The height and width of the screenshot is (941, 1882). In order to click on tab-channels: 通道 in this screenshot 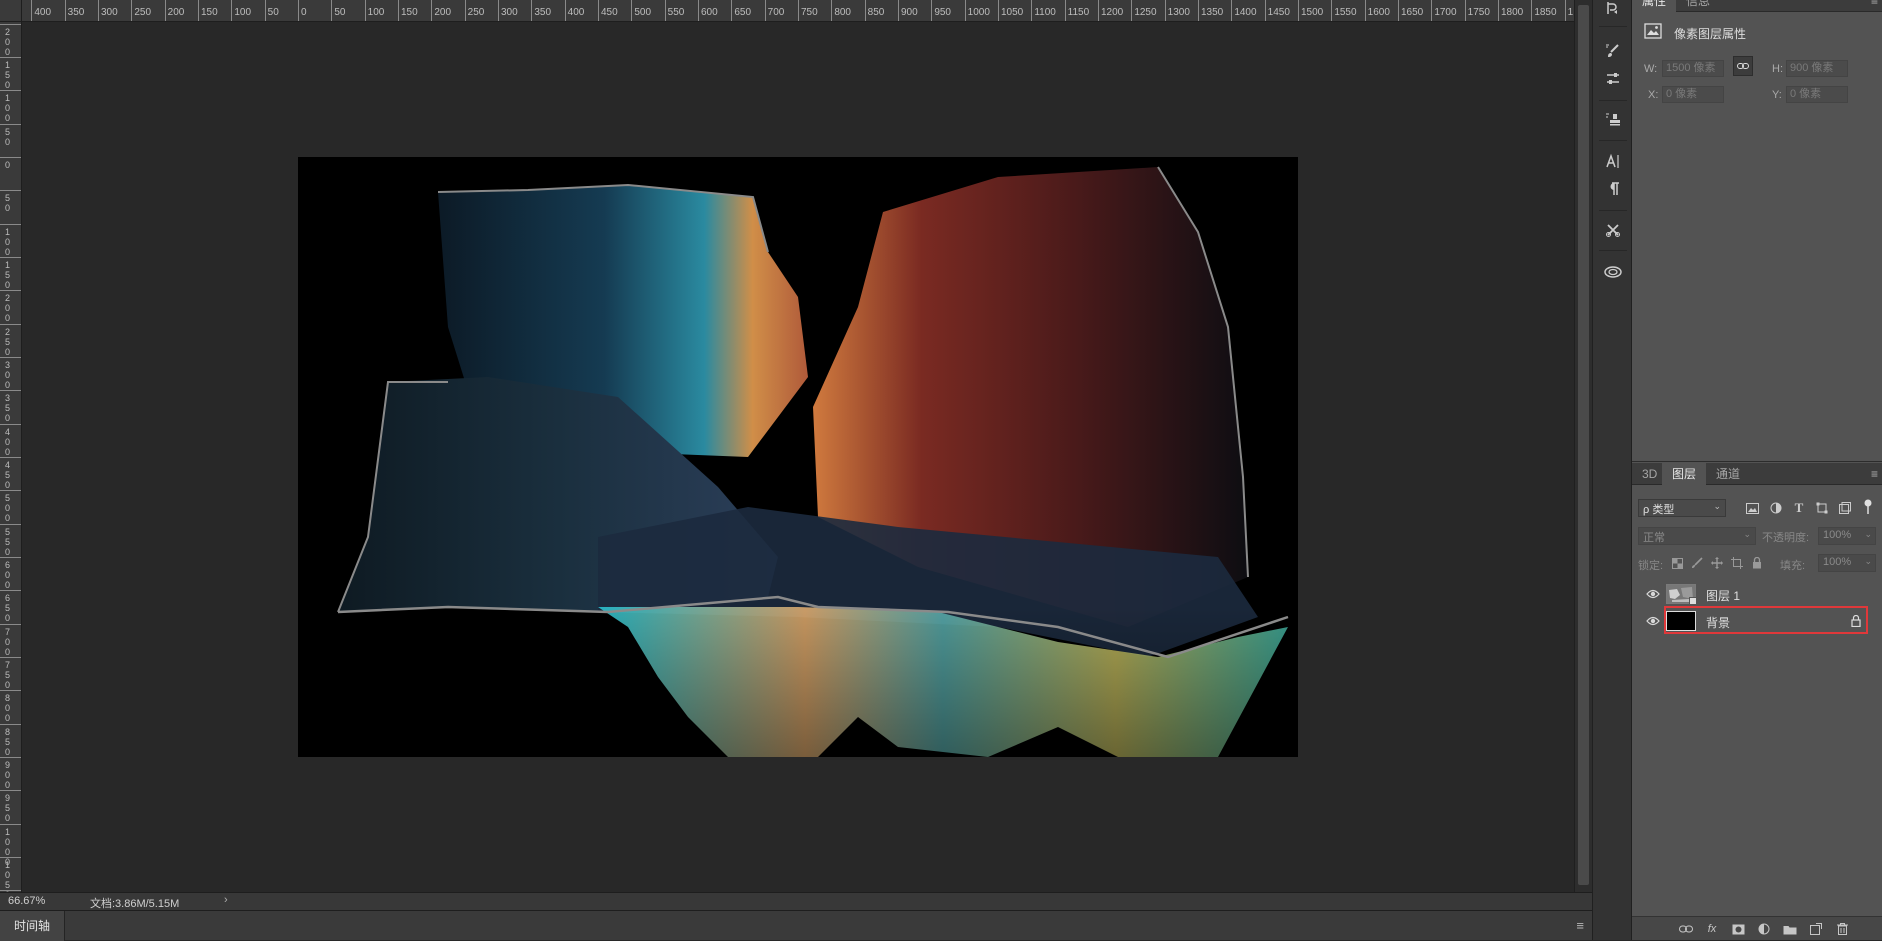, I will do `click(1728, 474)`.